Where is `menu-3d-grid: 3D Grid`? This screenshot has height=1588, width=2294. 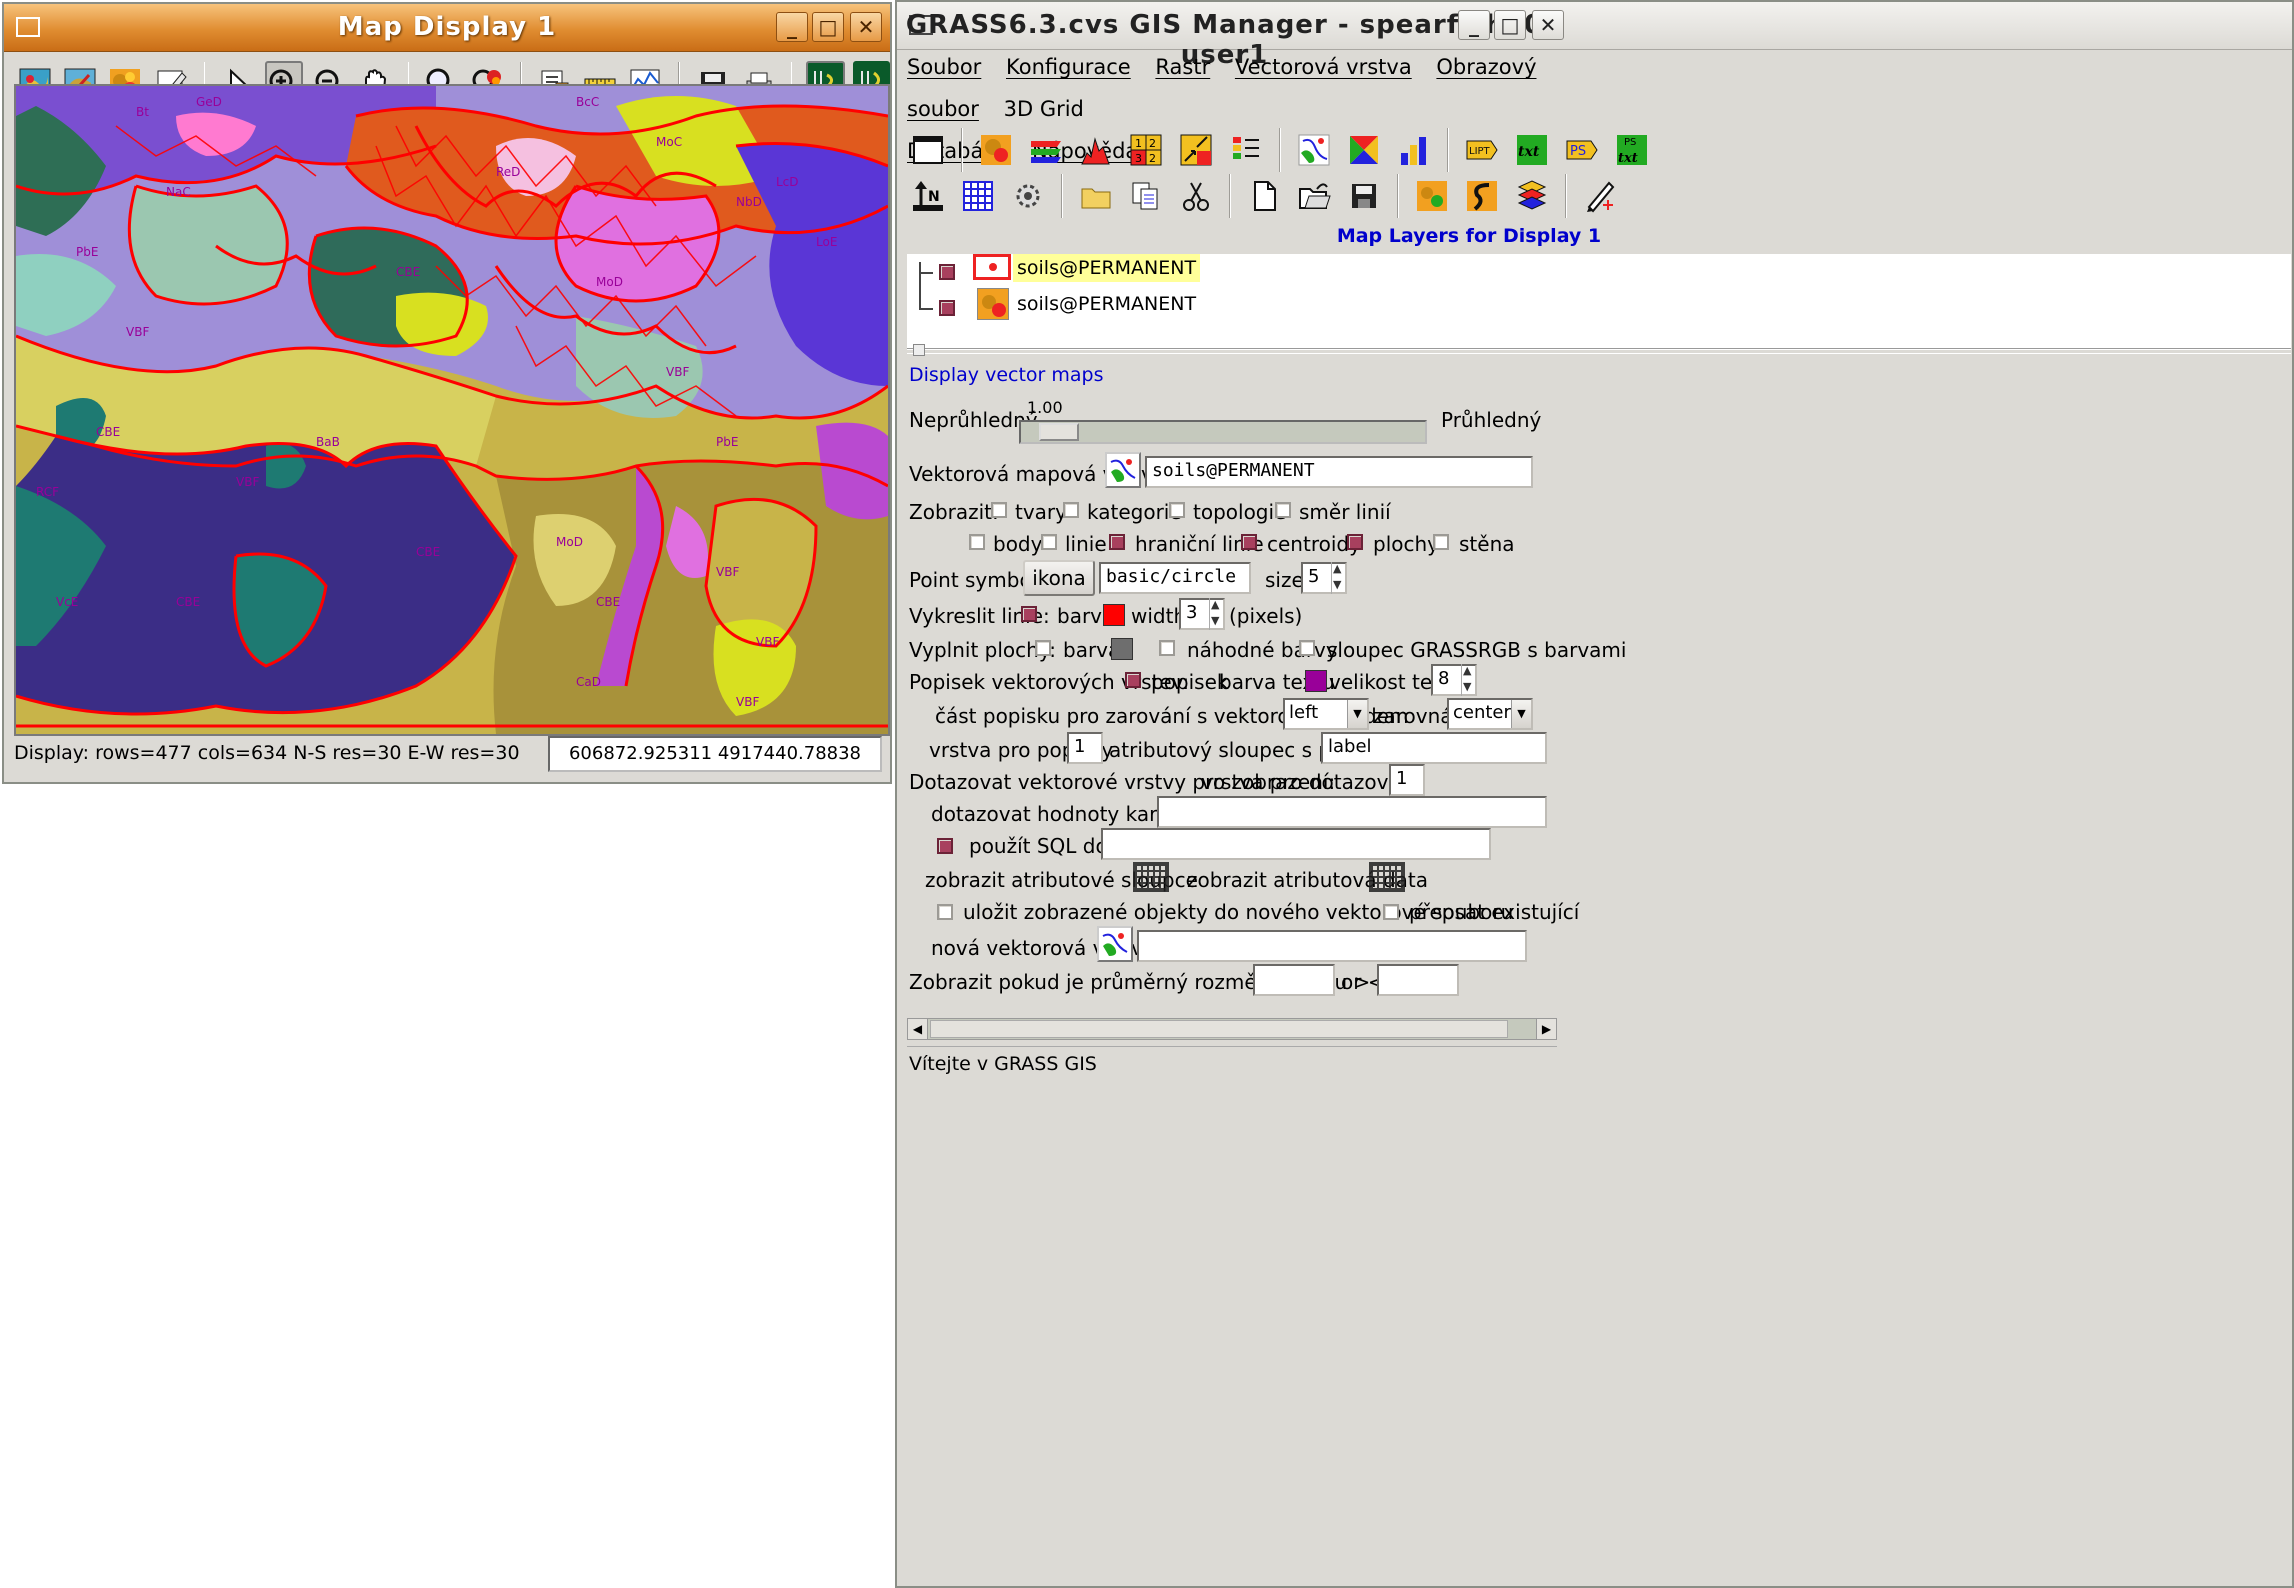
menu-3d-grid: 3D Grid is located at coordinates (1044, 109).